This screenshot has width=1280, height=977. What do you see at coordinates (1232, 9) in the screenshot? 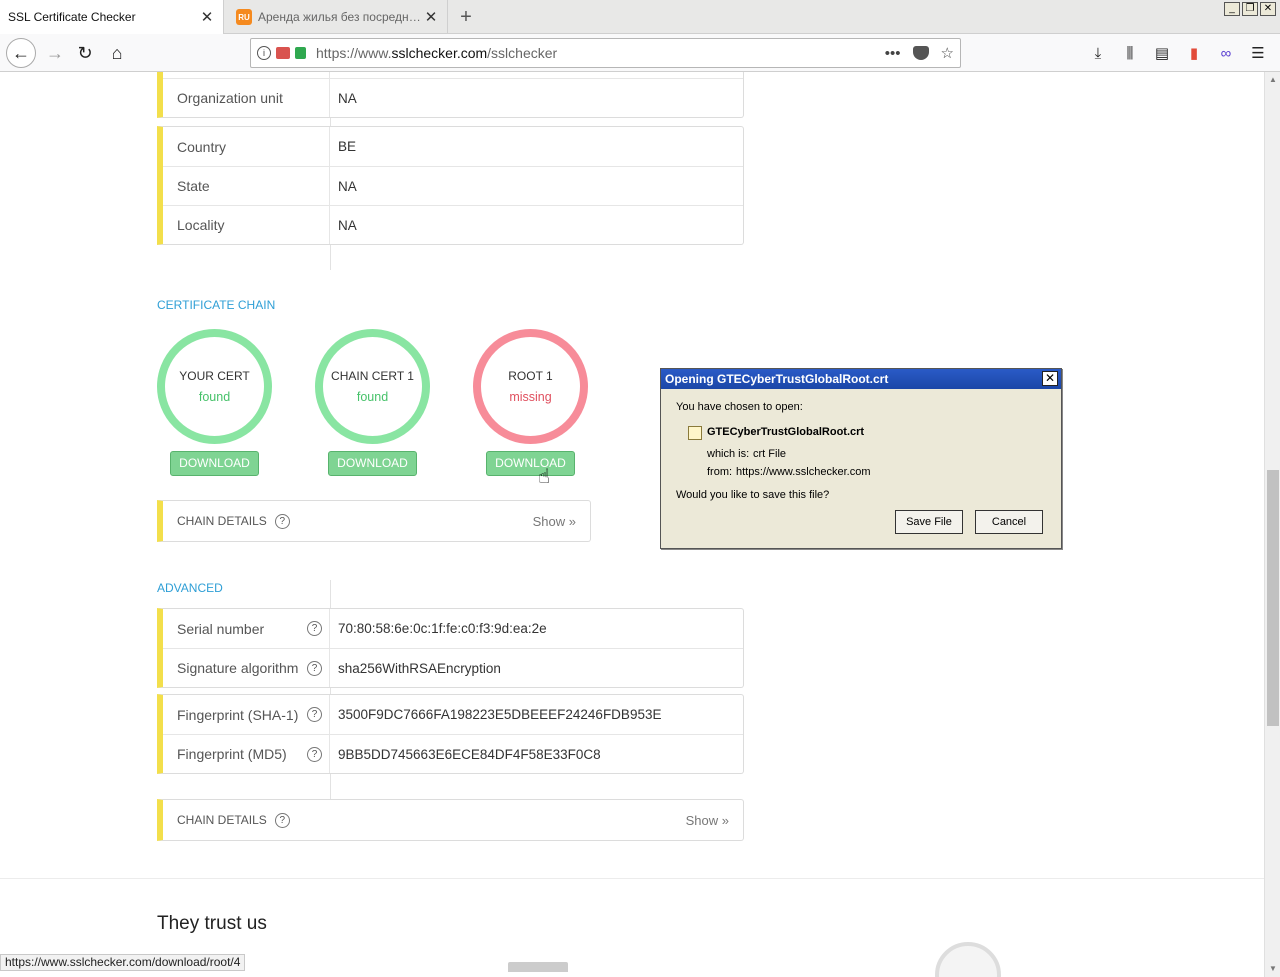
I see `minimize-icon: _` at bounding box center [1232, 9].